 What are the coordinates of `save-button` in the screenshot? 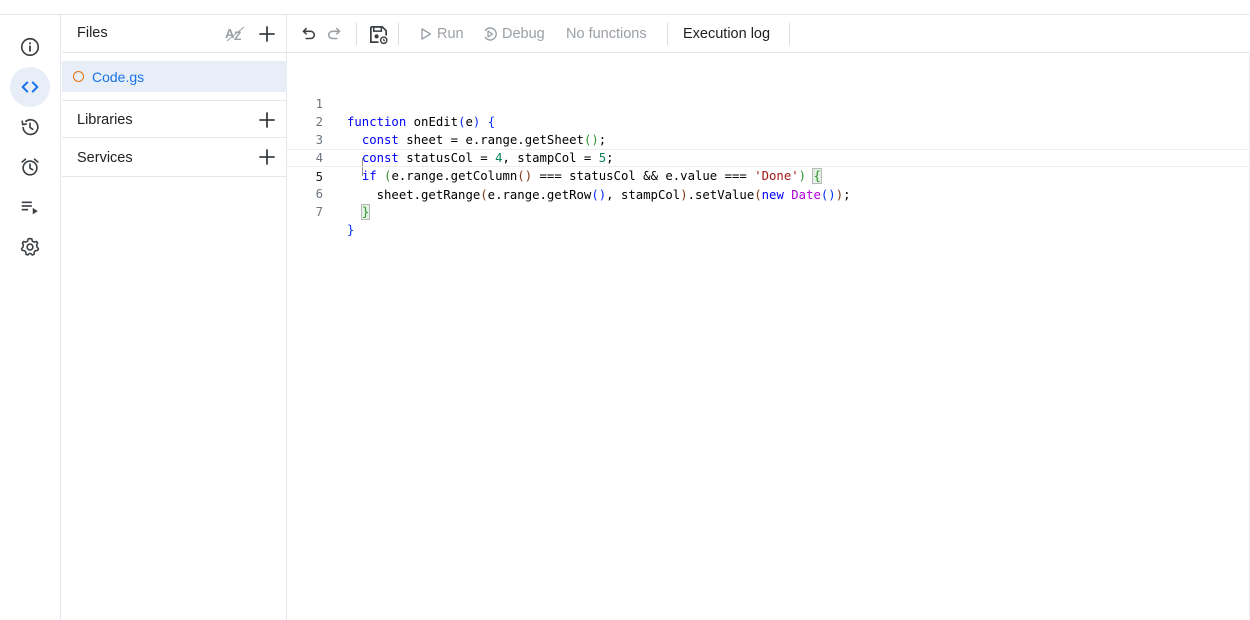 It's located at (378, 34).